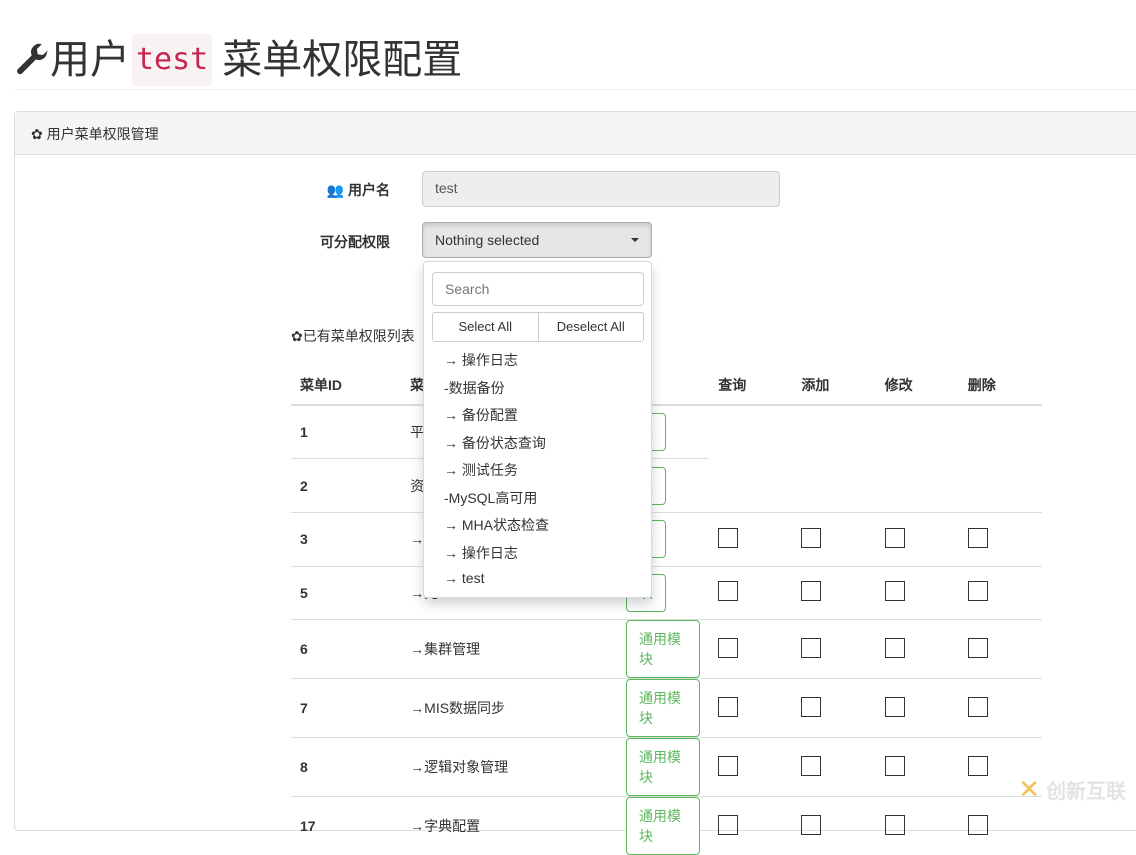  Describe the element at coordinates (485, 327) in the screenshot. I see `select-all-button: Select All` at that location.